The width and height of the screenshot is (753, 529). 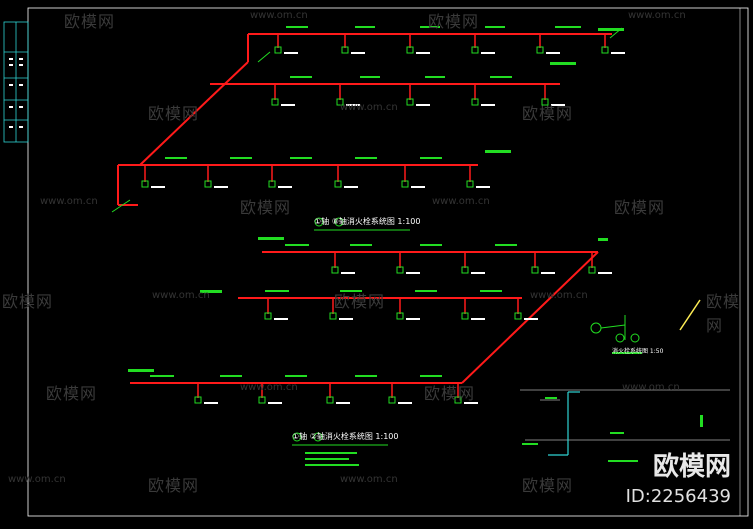 I want to click on upper-system-title: ①轴 ⑧轴消火栓系统图 1:100, so click(x=367, y=221).